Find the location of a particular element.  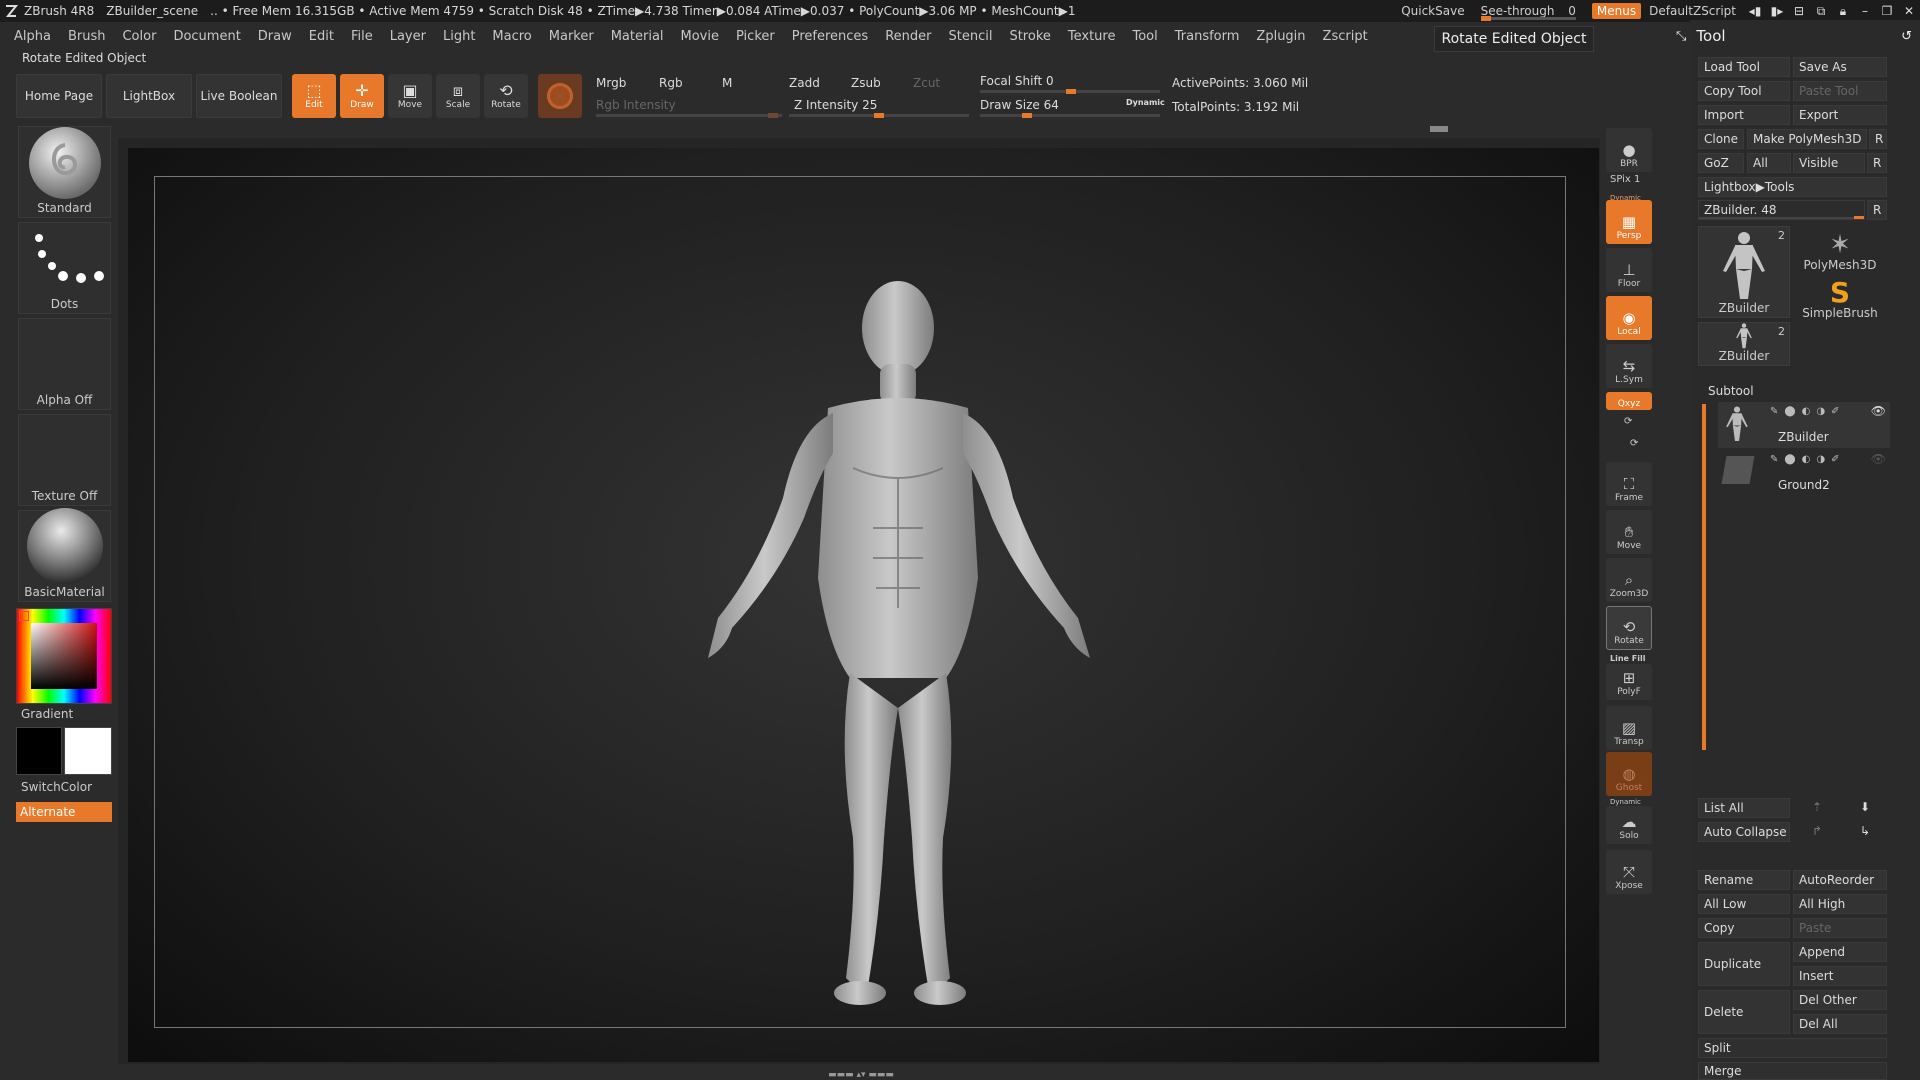

menu-layer: Layer is located at coordinates (408, 36).